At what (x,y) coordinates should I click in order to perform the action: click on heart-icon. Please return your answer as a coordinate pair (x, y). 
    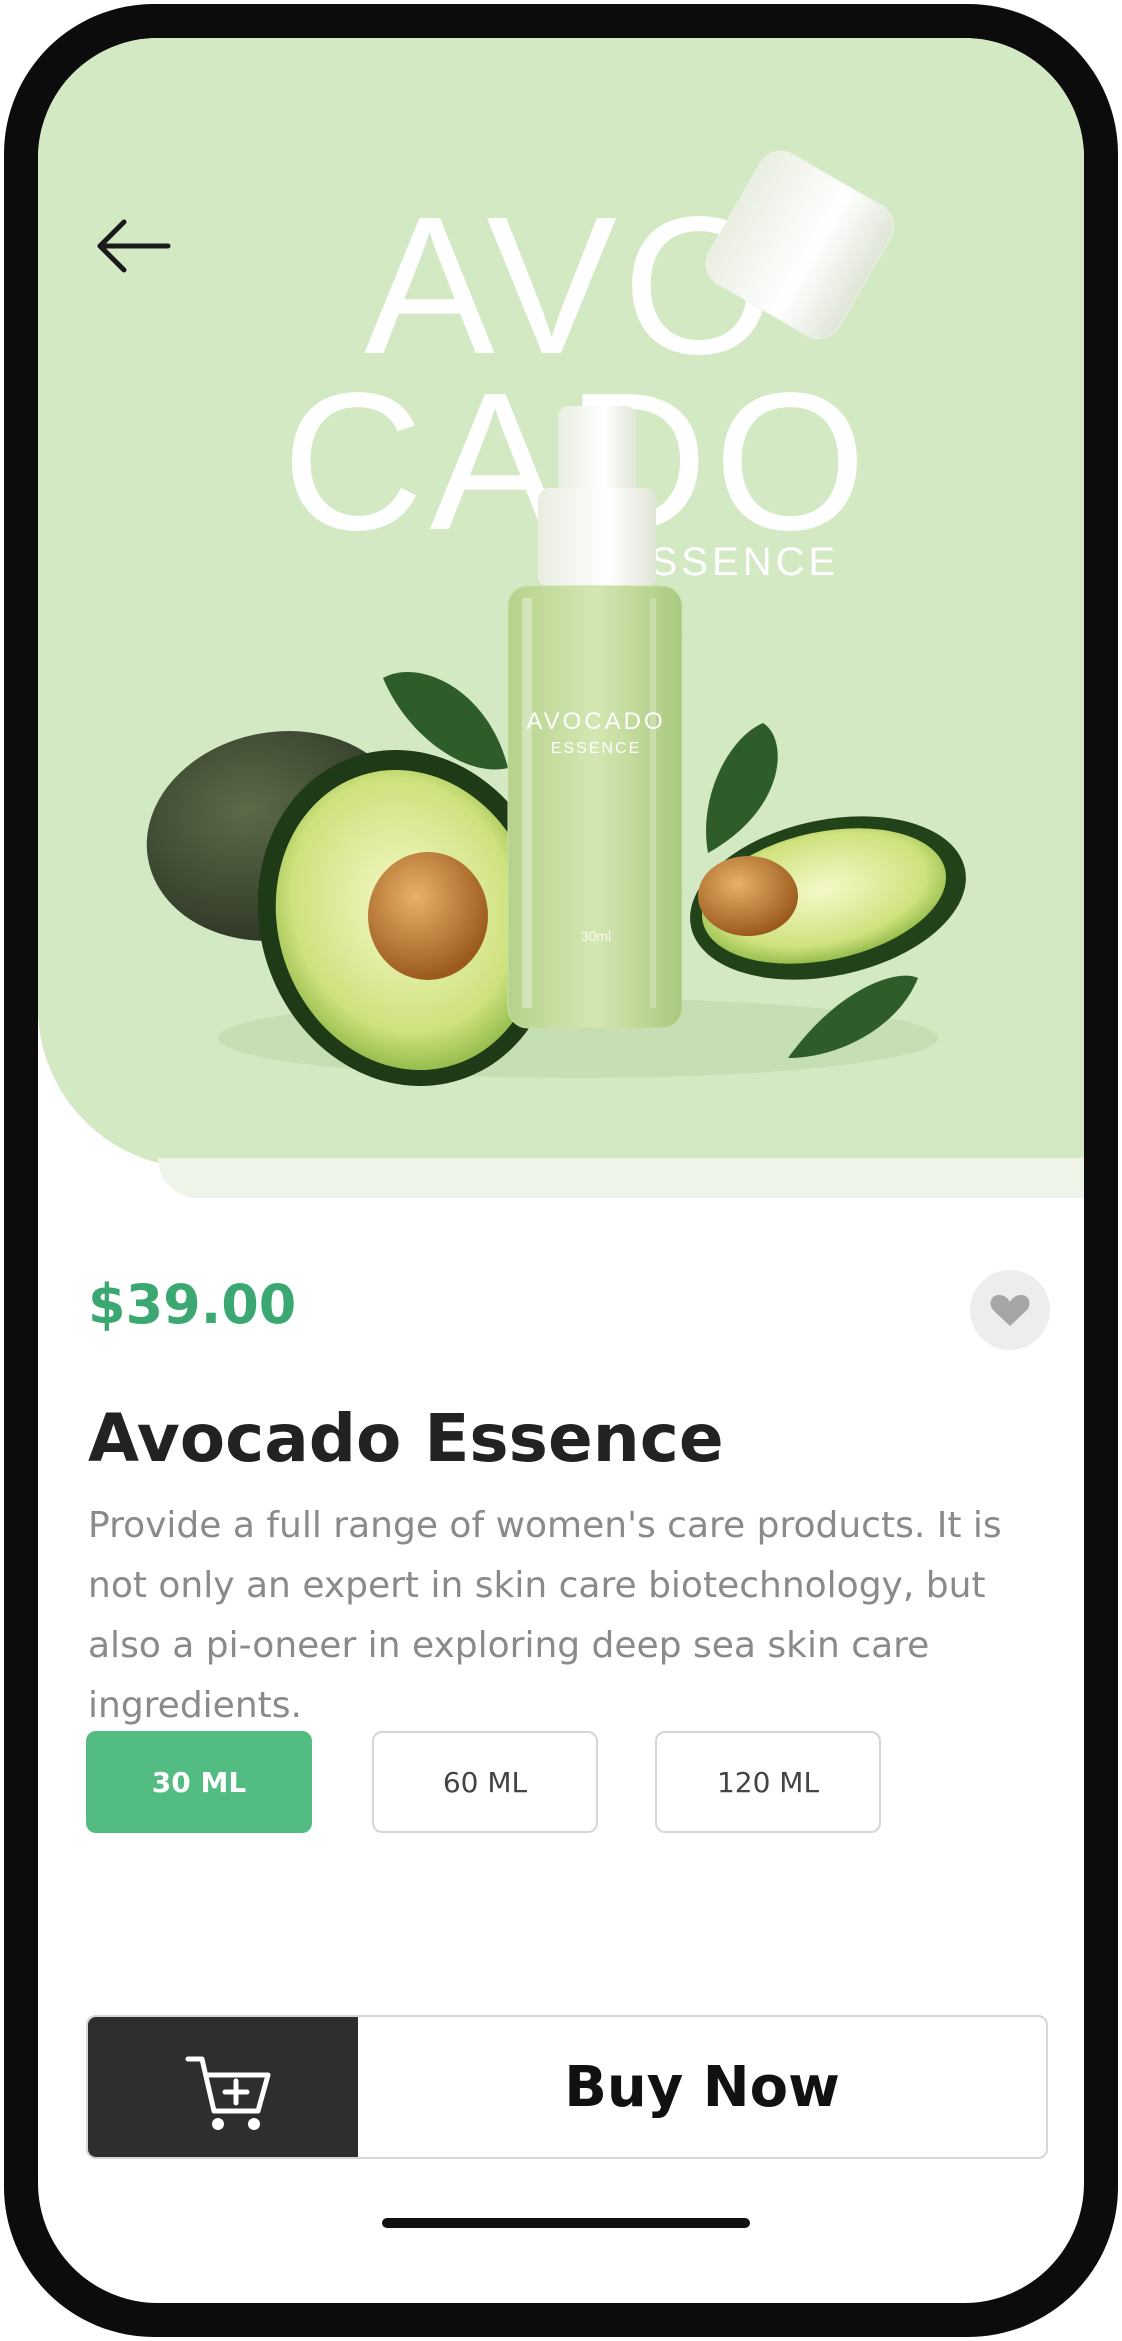
    Looking at the image, I should click on (1010, 1310).